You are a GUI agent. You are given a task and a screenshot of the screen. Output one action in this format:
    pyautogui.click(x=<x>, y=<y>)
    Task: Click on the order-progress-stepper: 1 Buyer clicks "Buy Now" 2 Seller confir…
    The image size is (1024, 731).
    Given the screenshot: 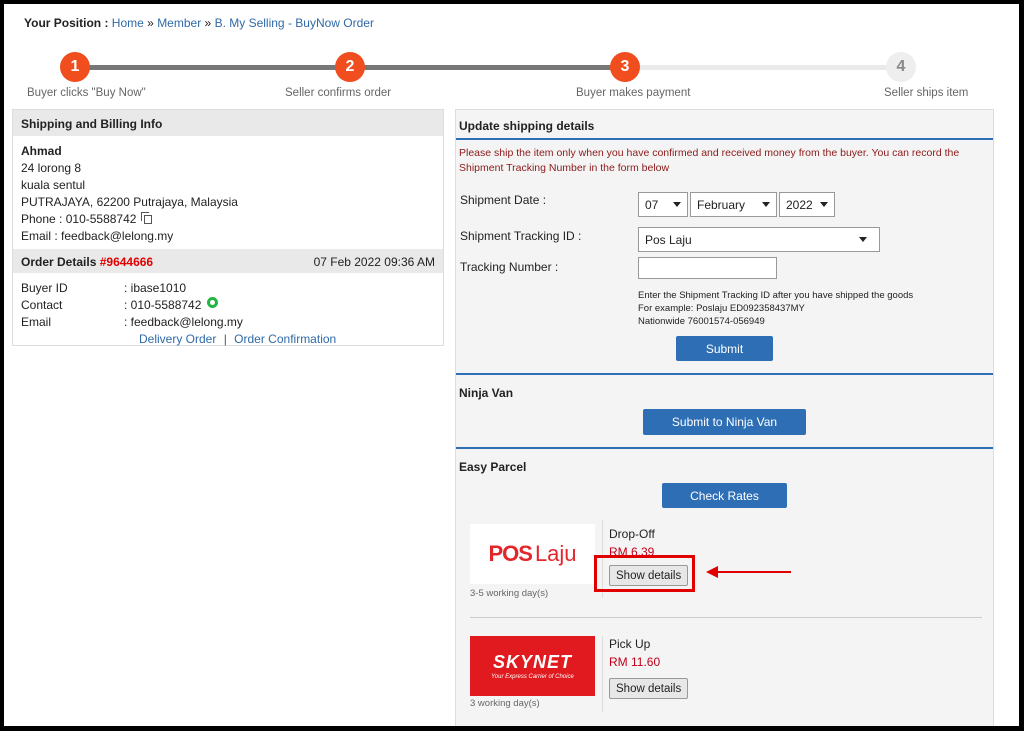 What is the action you would take?
    pyautogui.click(x=511, y=78)
    